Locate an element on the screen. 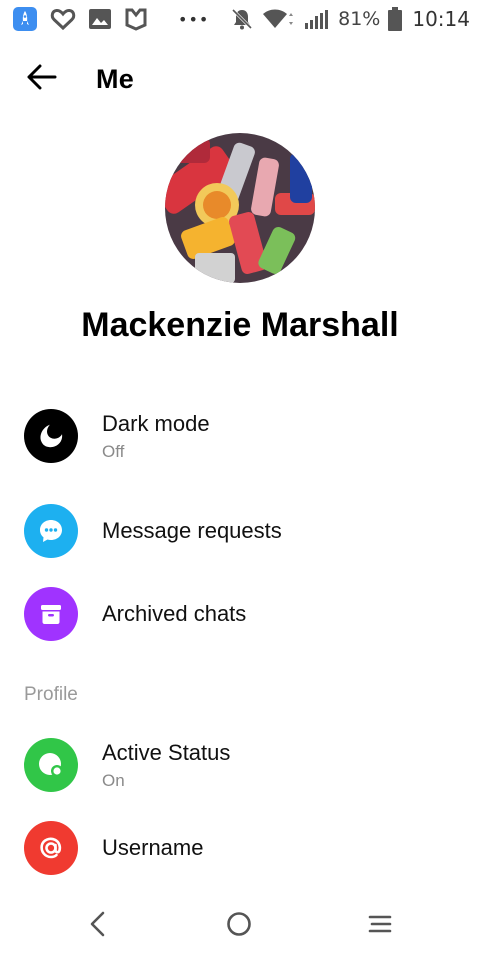 The height and width of the screenshot is (960, 480). active-status-text: Active Status On is located at coordinates (166, 765).